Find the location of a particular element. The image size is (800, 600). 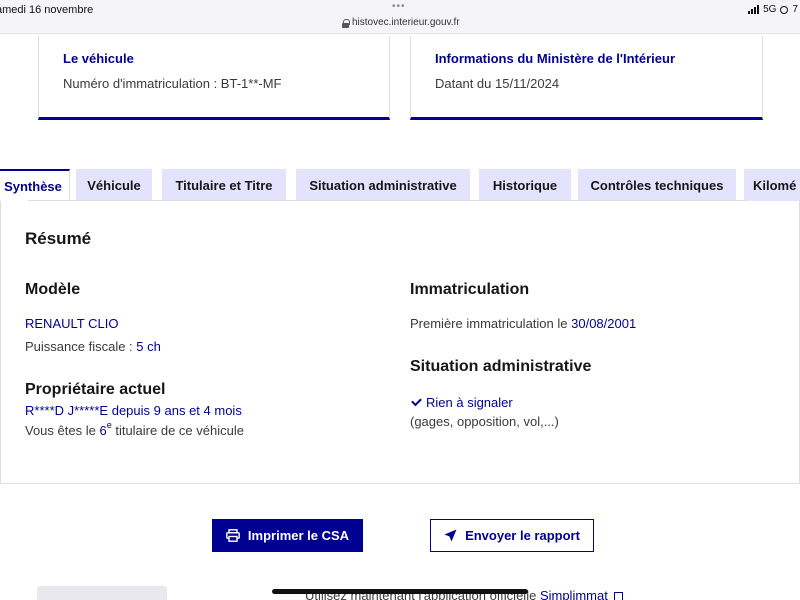

admin-status: Rien à signaler is located at coordinates (461, 402).